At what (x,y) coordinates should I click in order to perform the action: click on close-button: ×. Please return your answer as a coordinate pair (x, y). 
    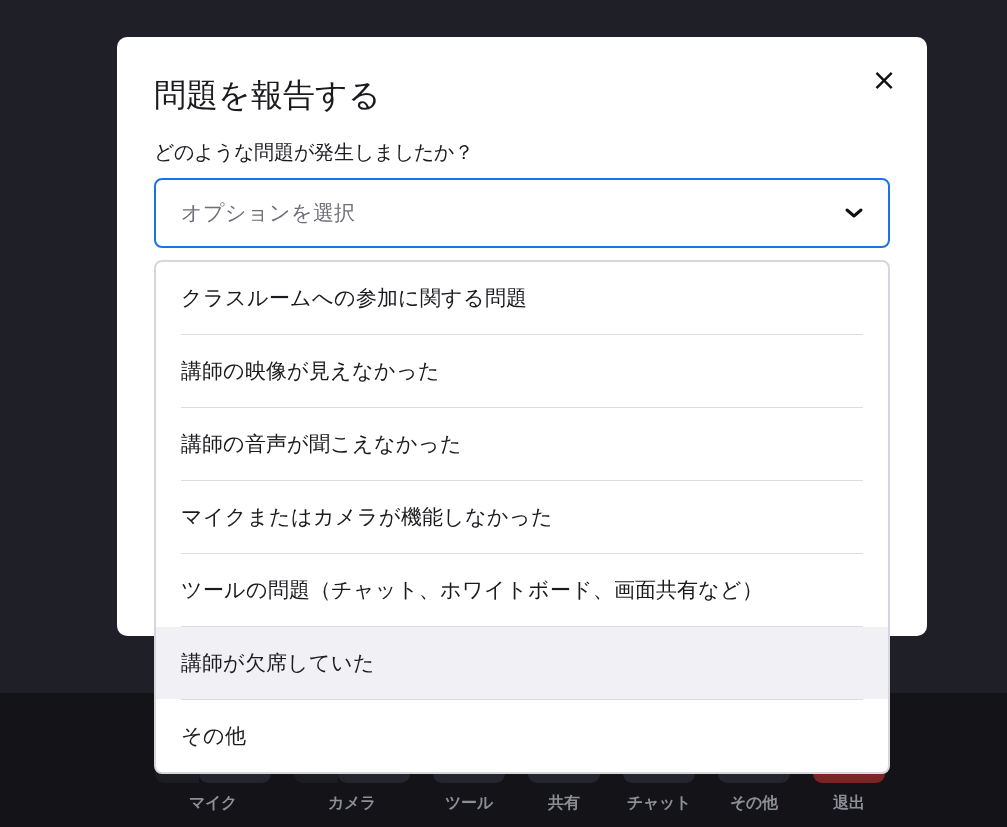
    Looking at the image, I should click on (884, 80).